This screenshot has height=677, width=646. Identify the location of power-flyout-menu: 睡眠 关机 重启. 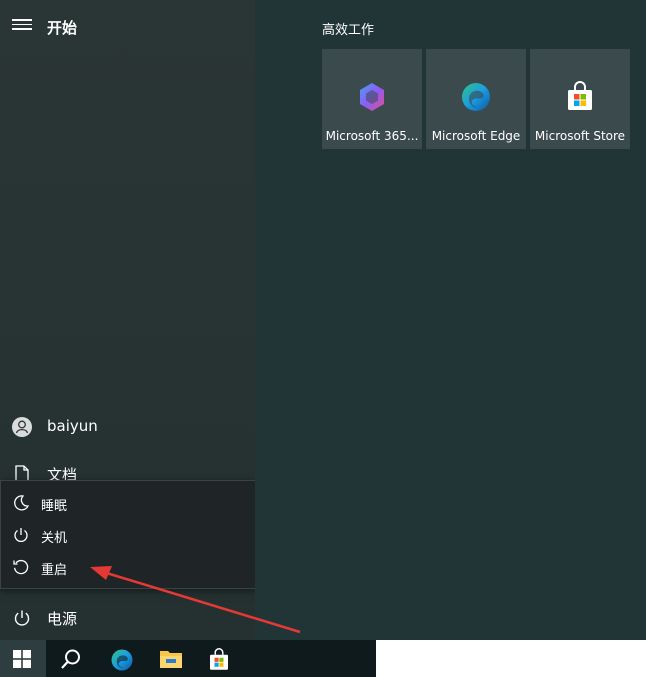
(129, 534).